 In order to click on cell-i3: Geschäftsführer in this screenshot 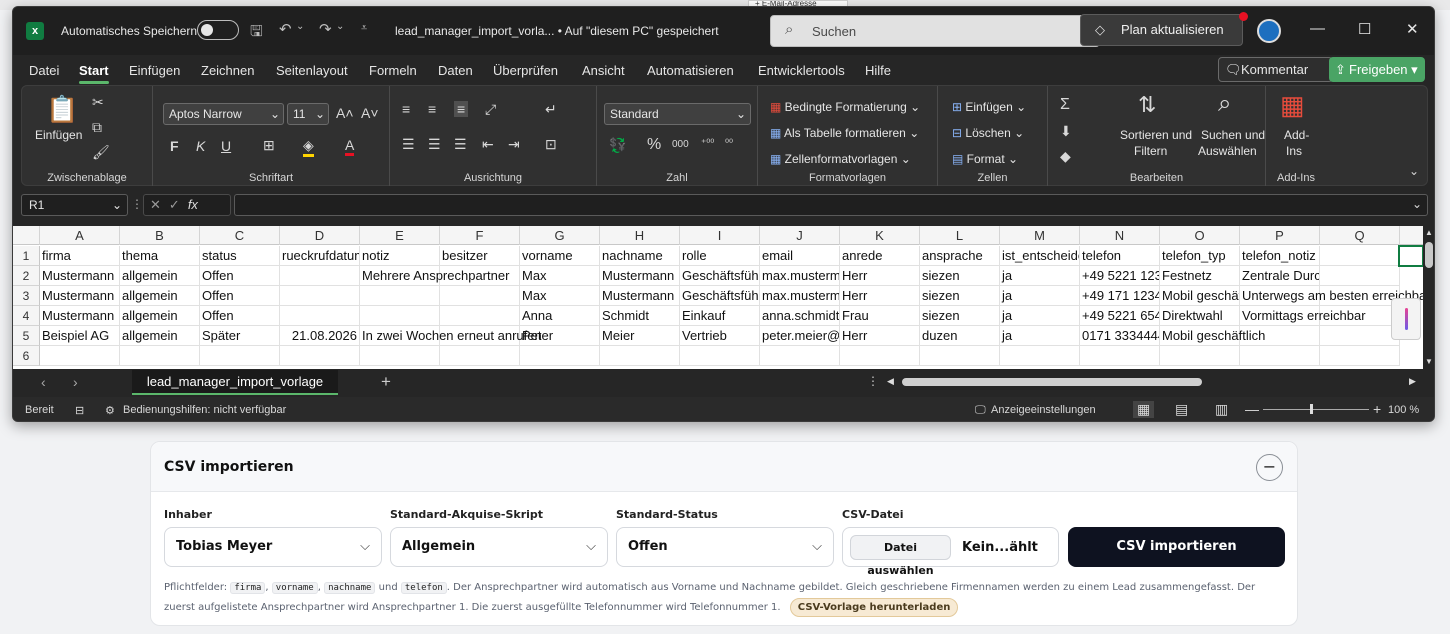, I will do `click(720, 296)`.